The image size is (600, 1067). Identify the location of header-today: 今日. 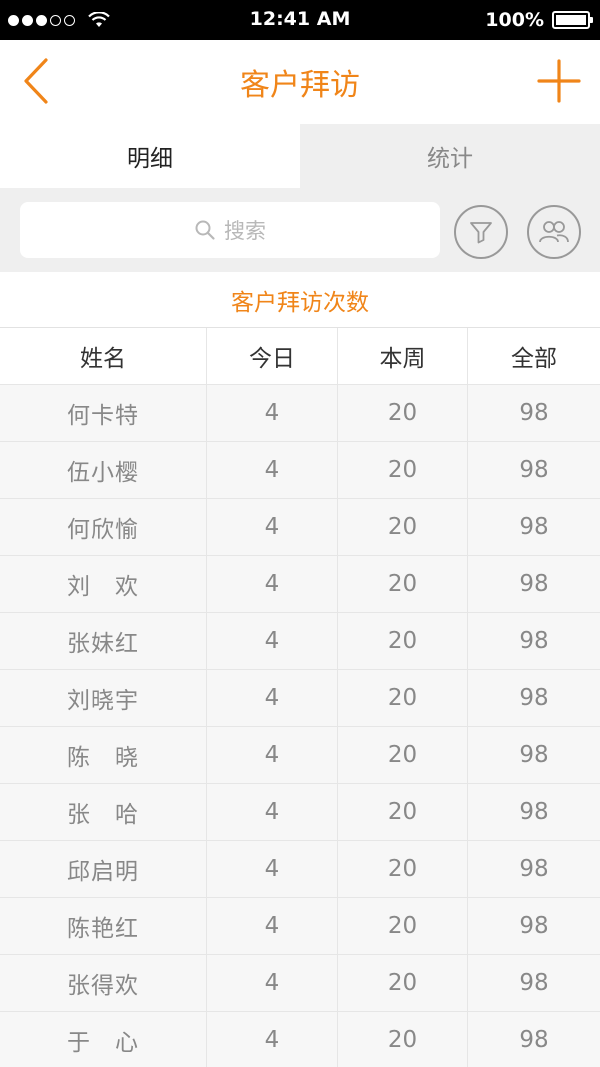
(272, 356).